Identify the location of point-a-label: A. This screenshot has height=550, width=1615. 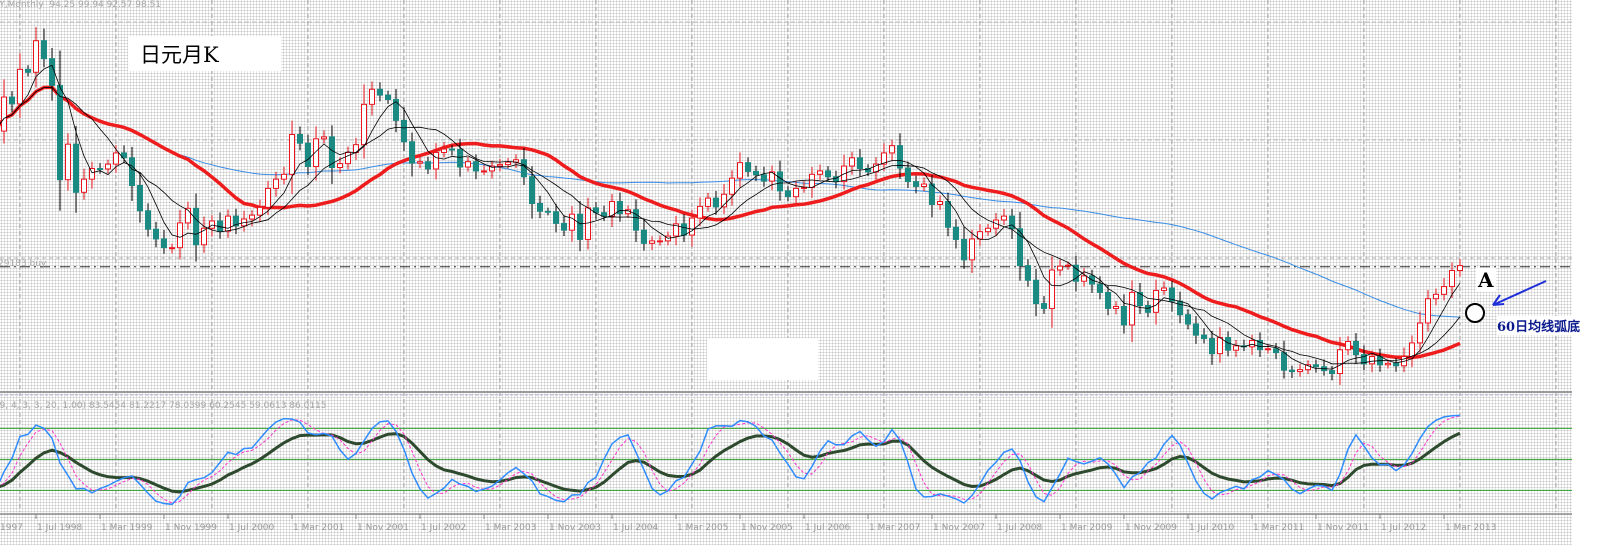
(1486, 280).